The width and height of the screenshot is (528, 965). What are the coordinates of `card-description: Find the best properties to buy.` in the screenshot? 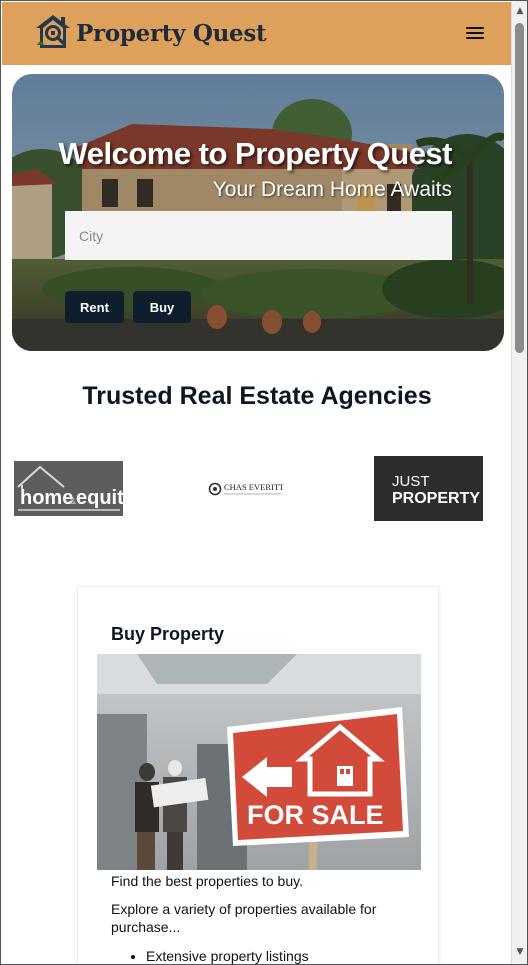 It's located at (207, 881).